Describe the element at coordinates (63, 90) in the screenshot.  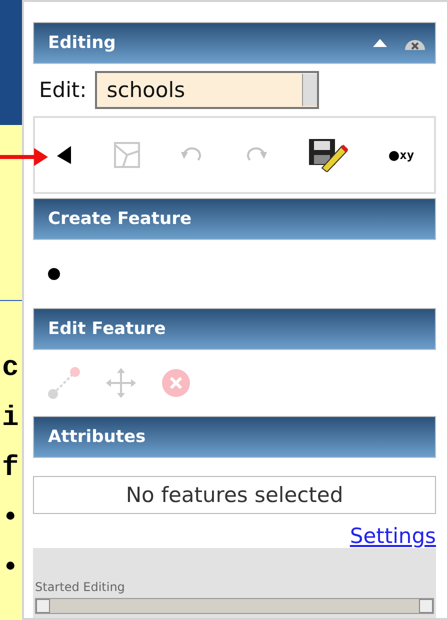
I see `edit-label: Edit:` at that location.